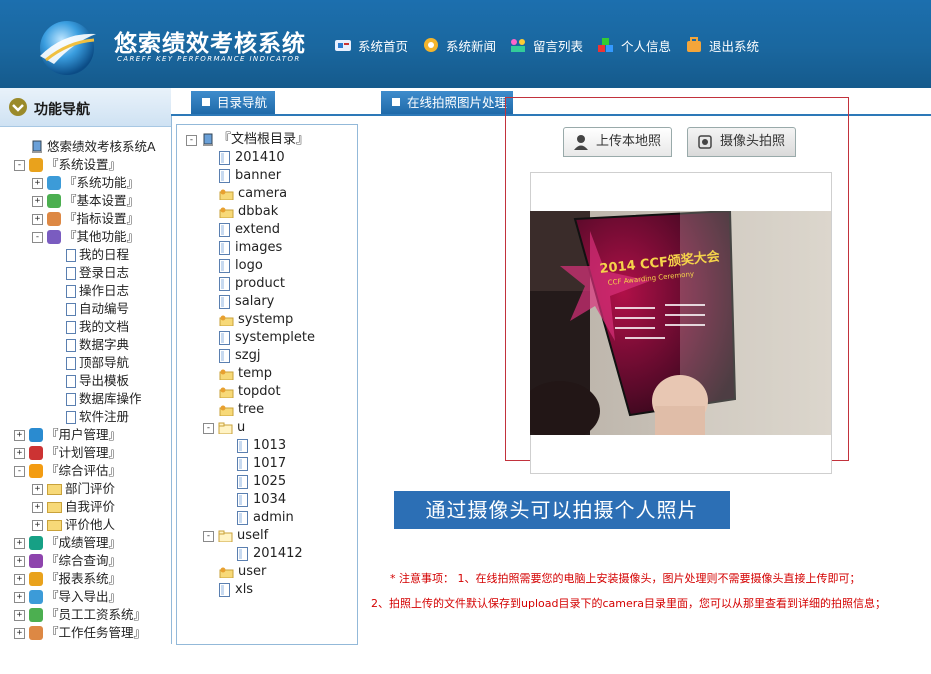 The height and width of the screenshot is (674, 931). I want to click on doc-tree-item: extend, so click(249, 230).